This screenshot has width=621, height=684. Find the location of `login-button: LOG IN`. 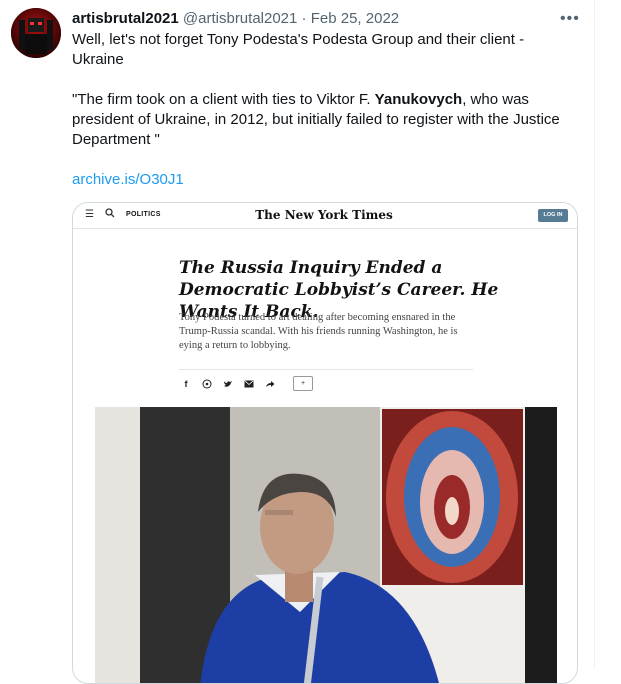

login-button: LOG IN is located at coordinates (553, 215).